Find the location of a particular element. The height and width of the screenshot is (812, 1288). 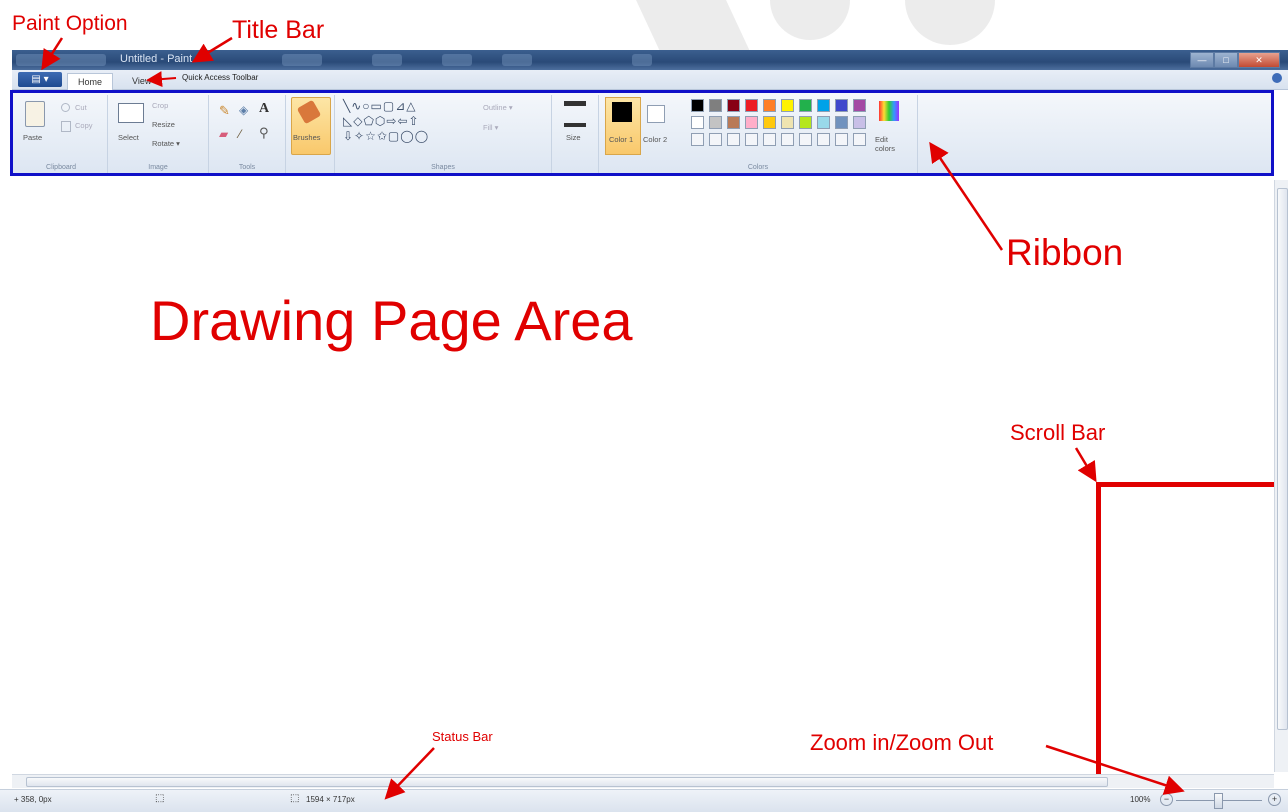

annotation-drawing-area: Drawing Page Area is located at coordinates (391, 320).